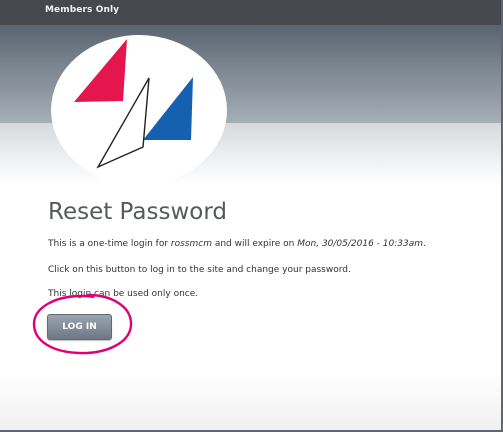  I want to click on page-title: Reset Password, so click(137, 212).